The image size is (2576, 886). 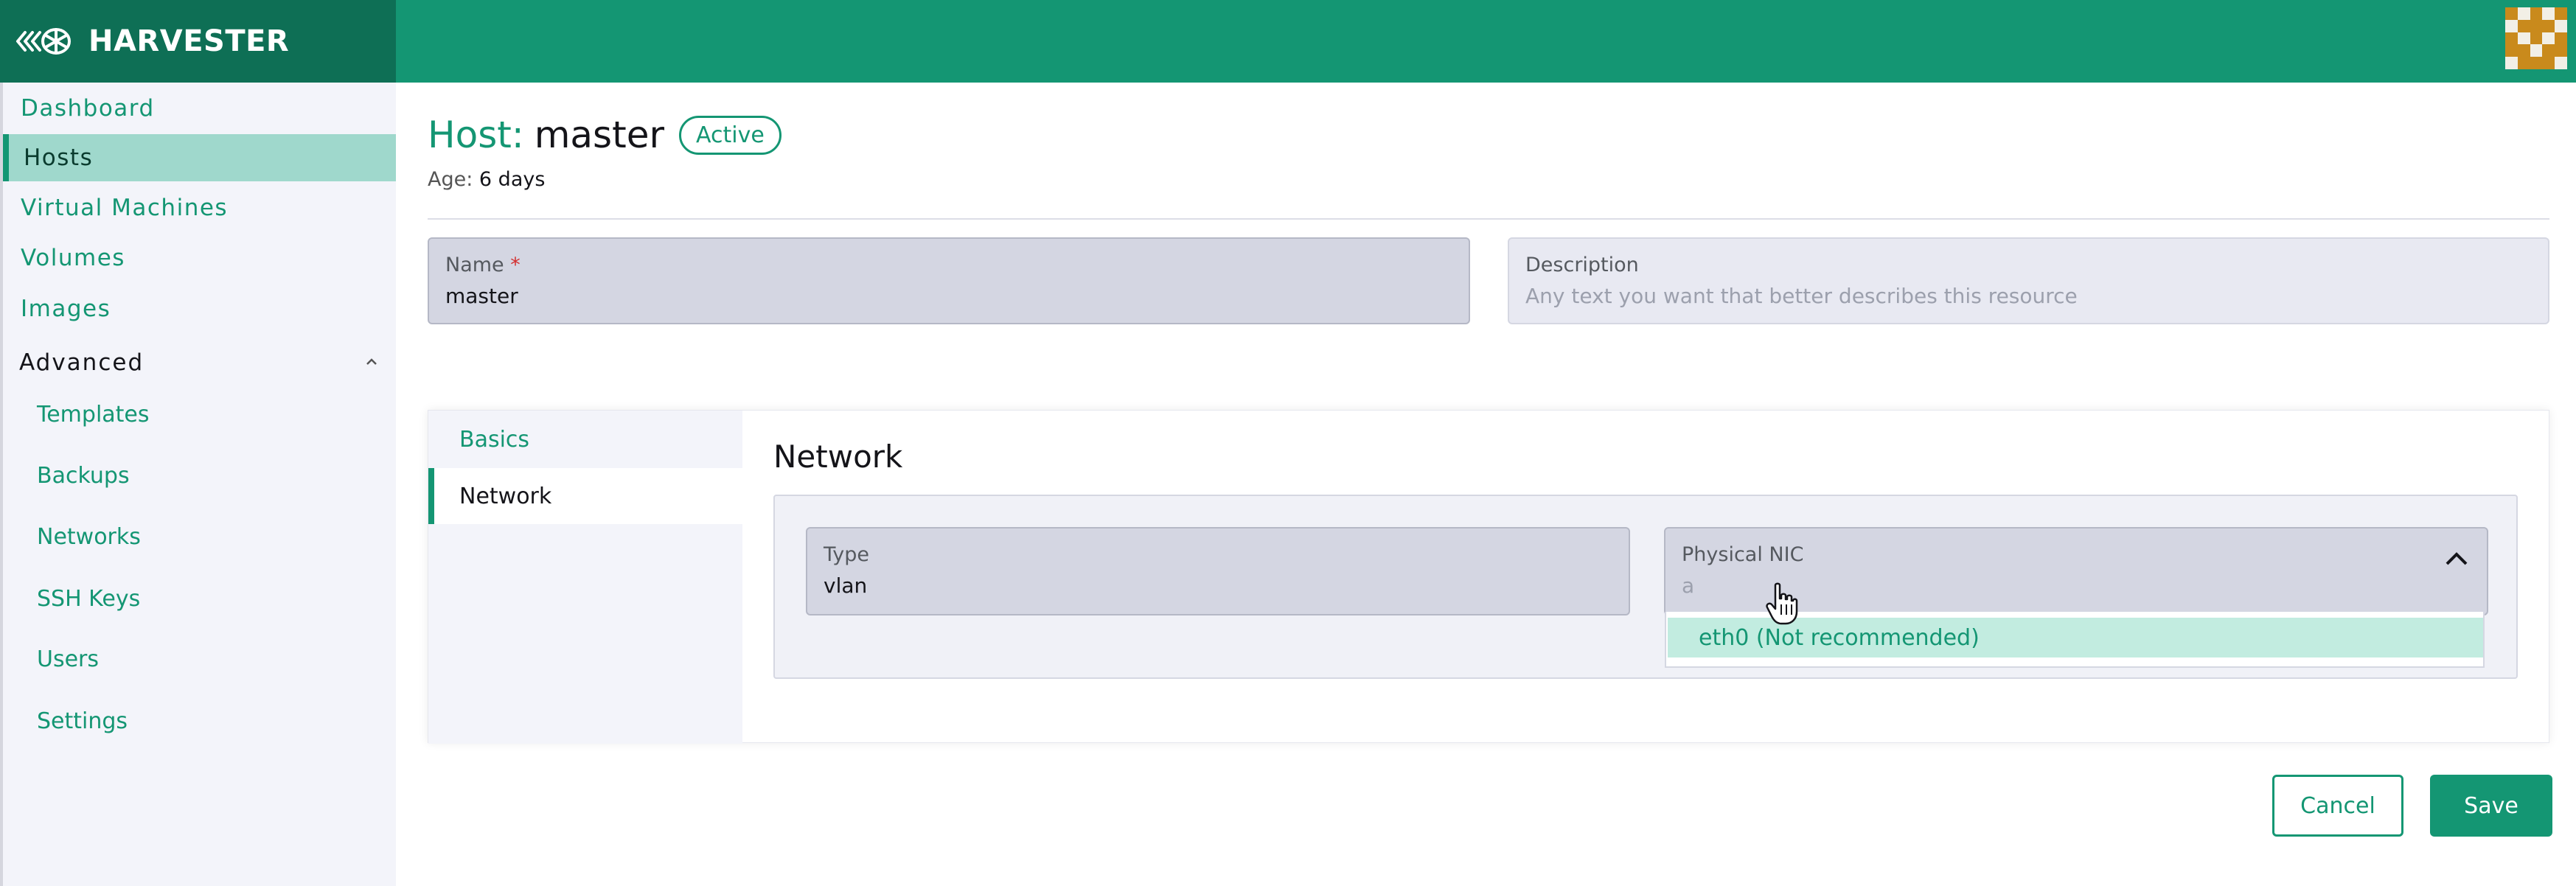 What do you see at coordinates (200, 157) in the screenshot?
I see `sidebar-item-hosts: Hosts` at bounding box center [200, 157].